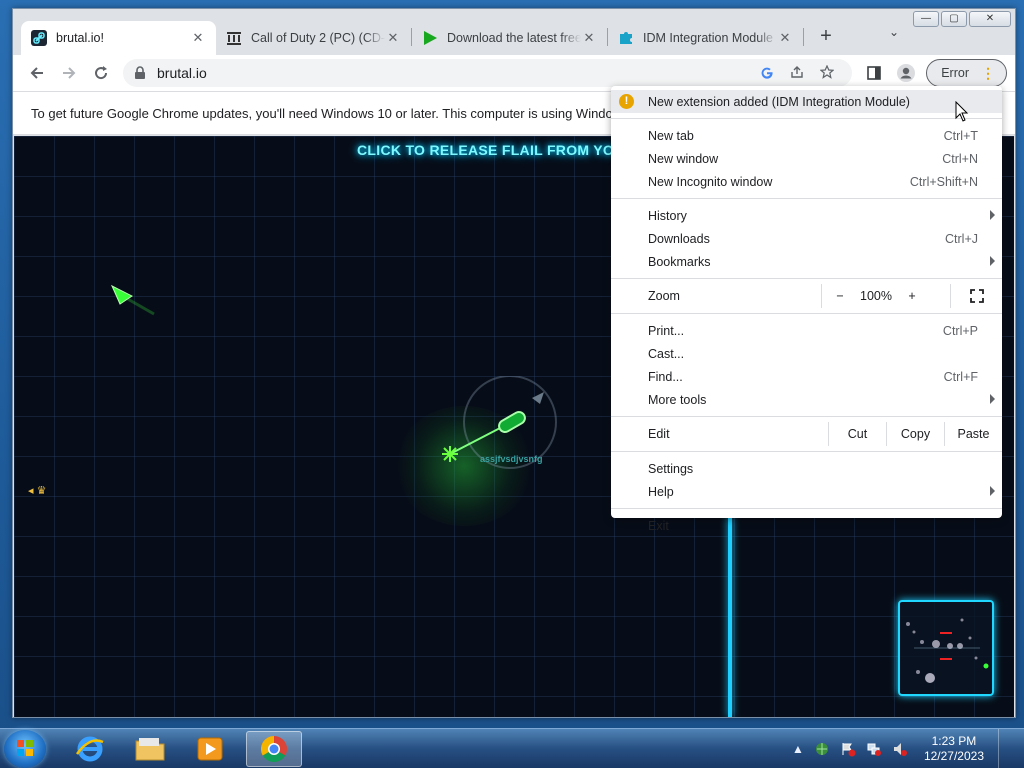 The image size is (1024, 768). I want to click on player-name-label: assjfvsdjvsnfg, so click(511, 459).